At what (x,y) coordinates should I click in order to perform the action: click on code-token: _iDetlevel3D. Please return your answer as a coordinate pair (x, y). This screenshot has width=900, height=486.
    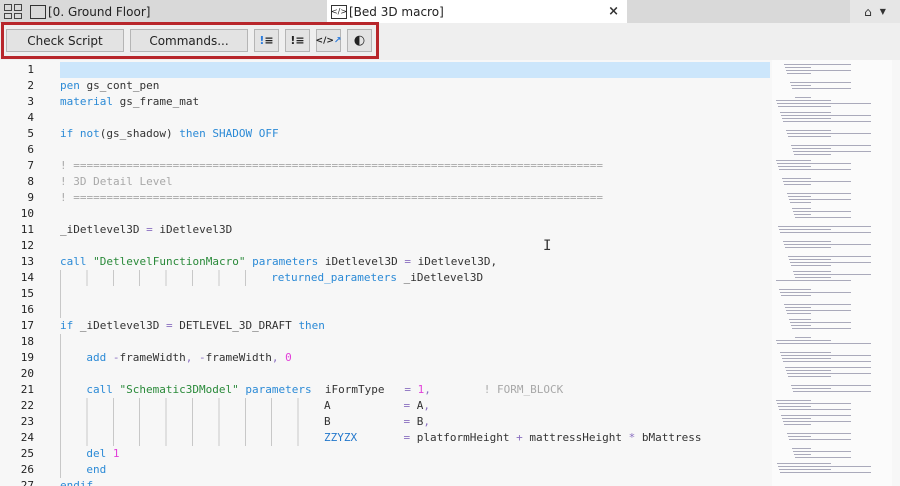
    Looking at the image, I should click on (440, 277).